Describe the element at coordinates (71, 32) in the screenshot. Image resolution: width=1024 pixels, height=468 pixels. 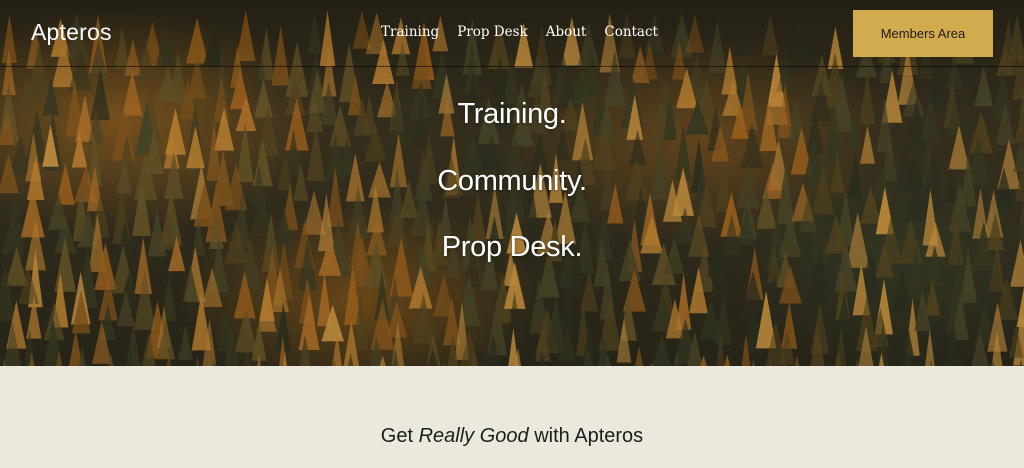
I see `site-logo: Apteros` at that location.